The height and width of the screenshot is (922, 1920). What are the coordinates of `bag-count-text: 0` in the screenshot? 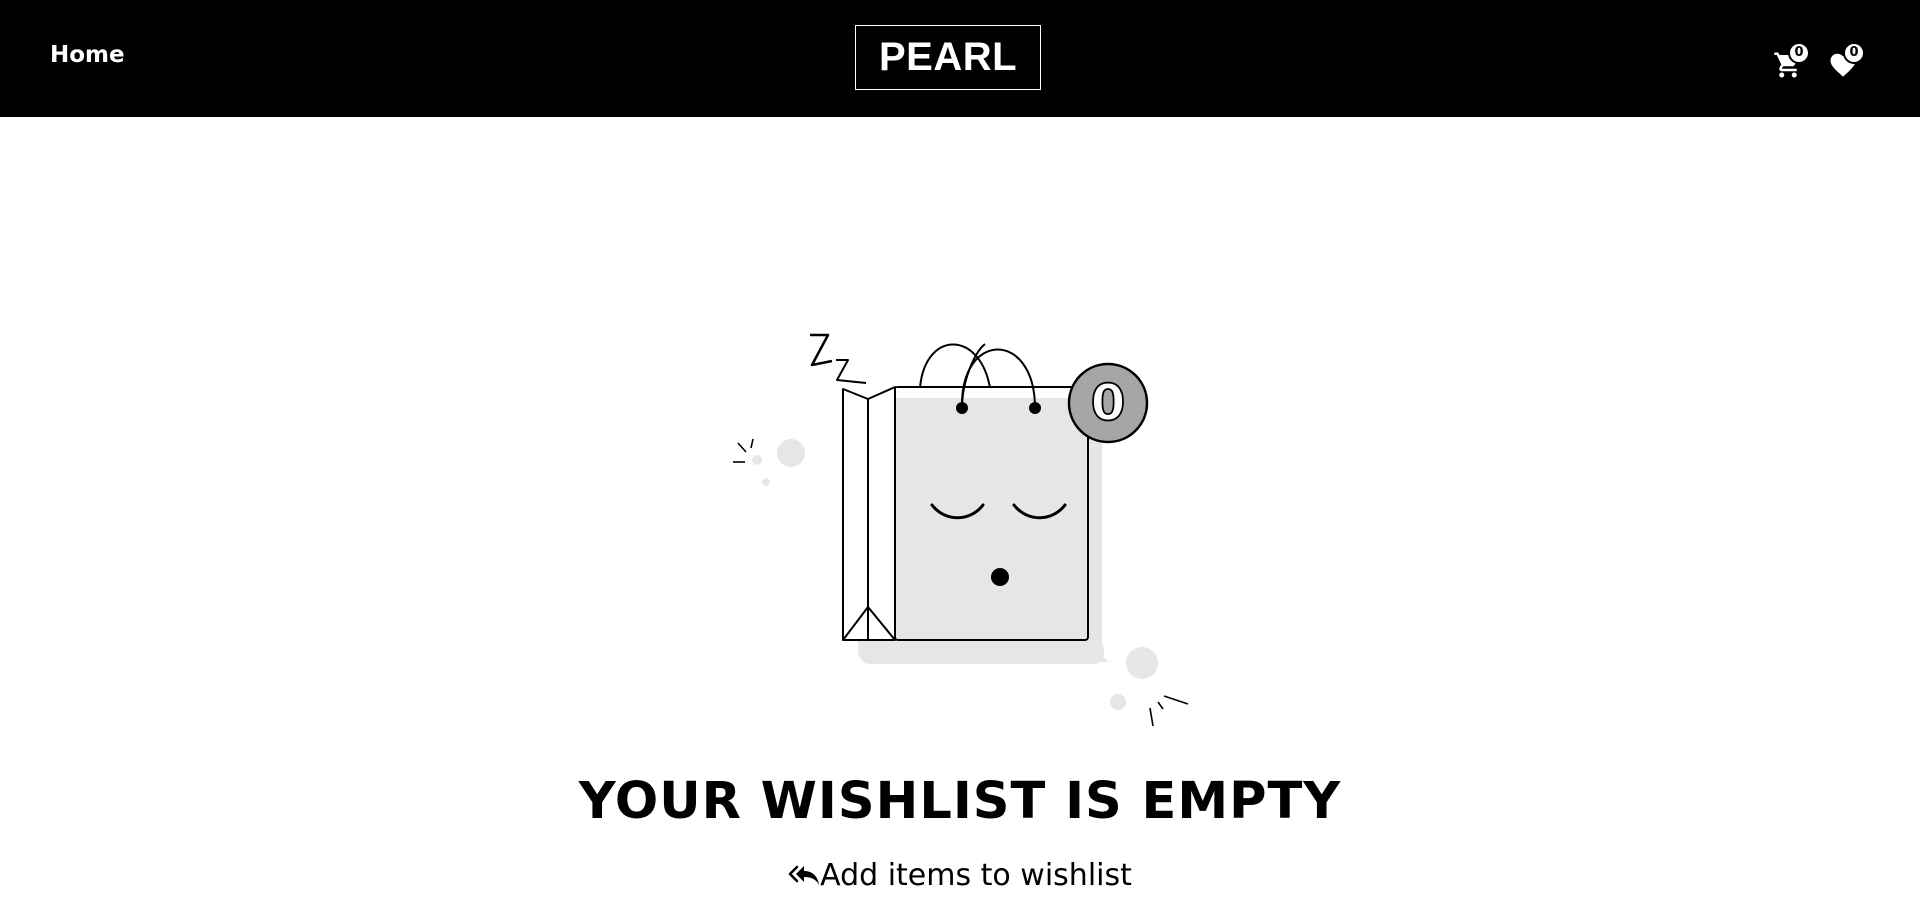 It's located at (1108, 403).